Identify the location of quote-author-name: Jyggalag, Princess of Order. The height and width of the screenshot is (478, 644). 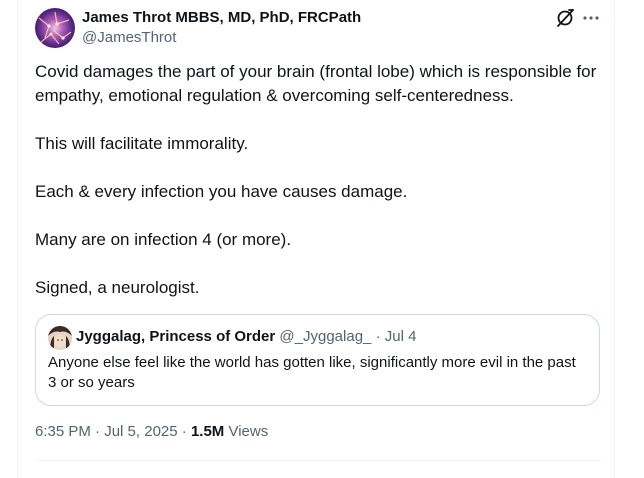
(175, 336).